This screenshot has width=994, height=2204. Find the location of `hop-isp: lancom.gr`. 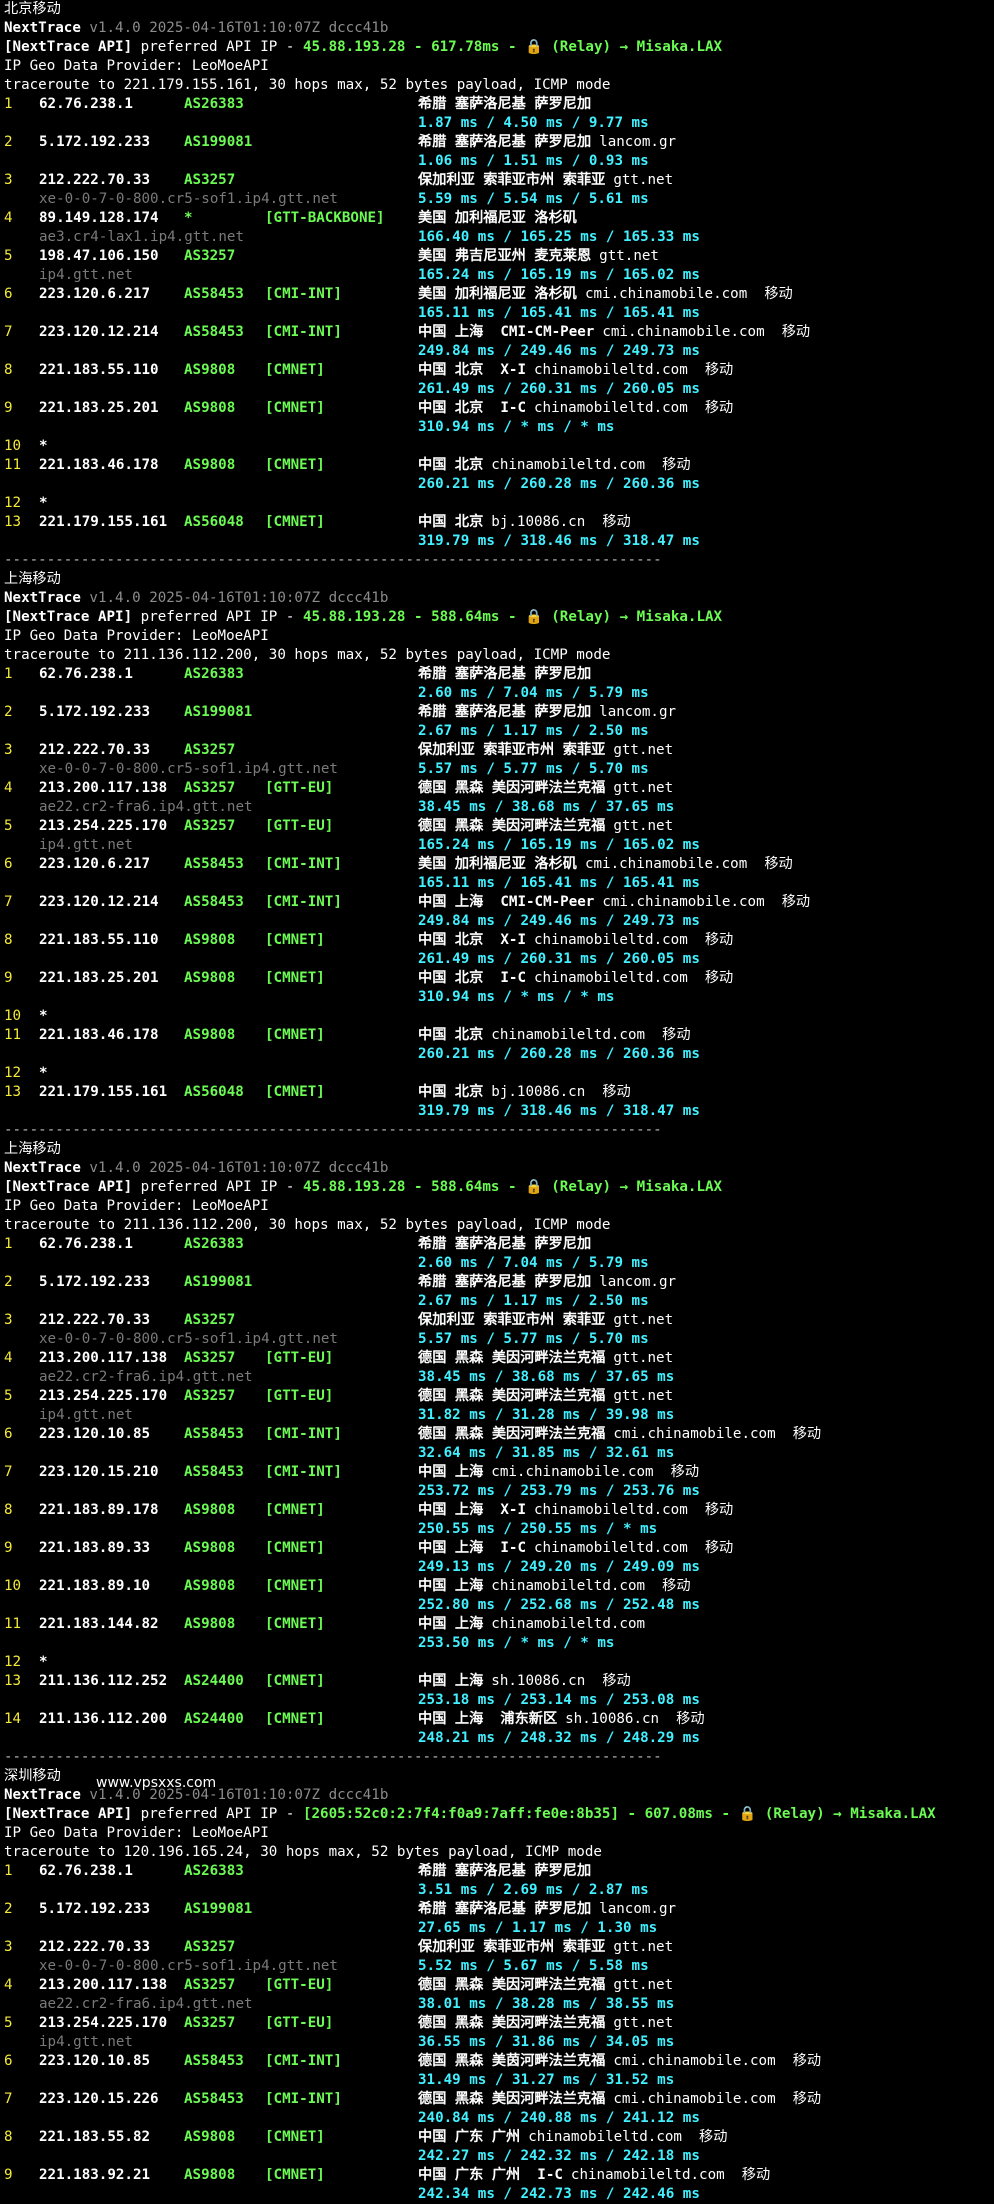

hop-isp: lancom.gr is located at coordinates (638, 1282).